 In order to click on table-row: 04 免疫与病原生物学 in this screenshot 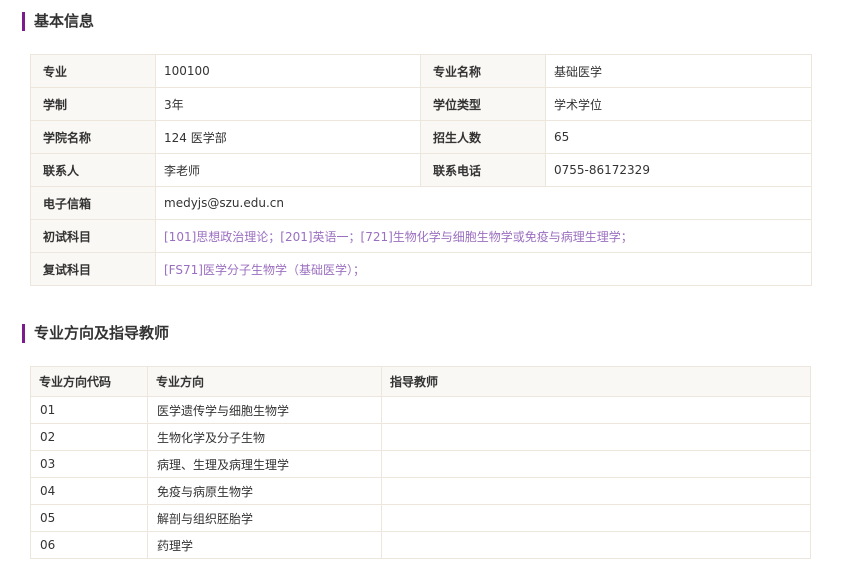, I will do `click(420, 491)`.